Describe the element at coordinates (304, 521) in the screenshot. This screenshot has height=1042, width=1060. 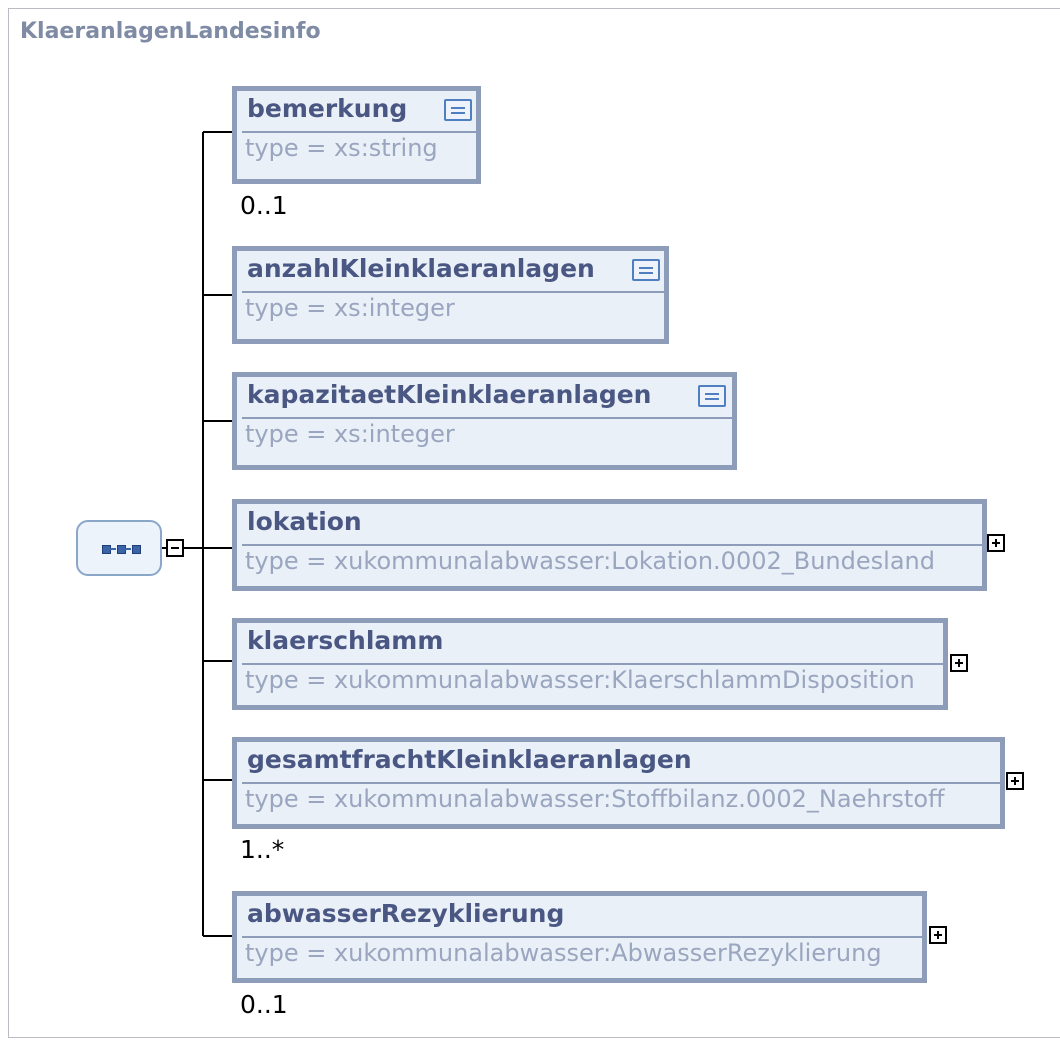
I see `element-name: lokation` at that location.